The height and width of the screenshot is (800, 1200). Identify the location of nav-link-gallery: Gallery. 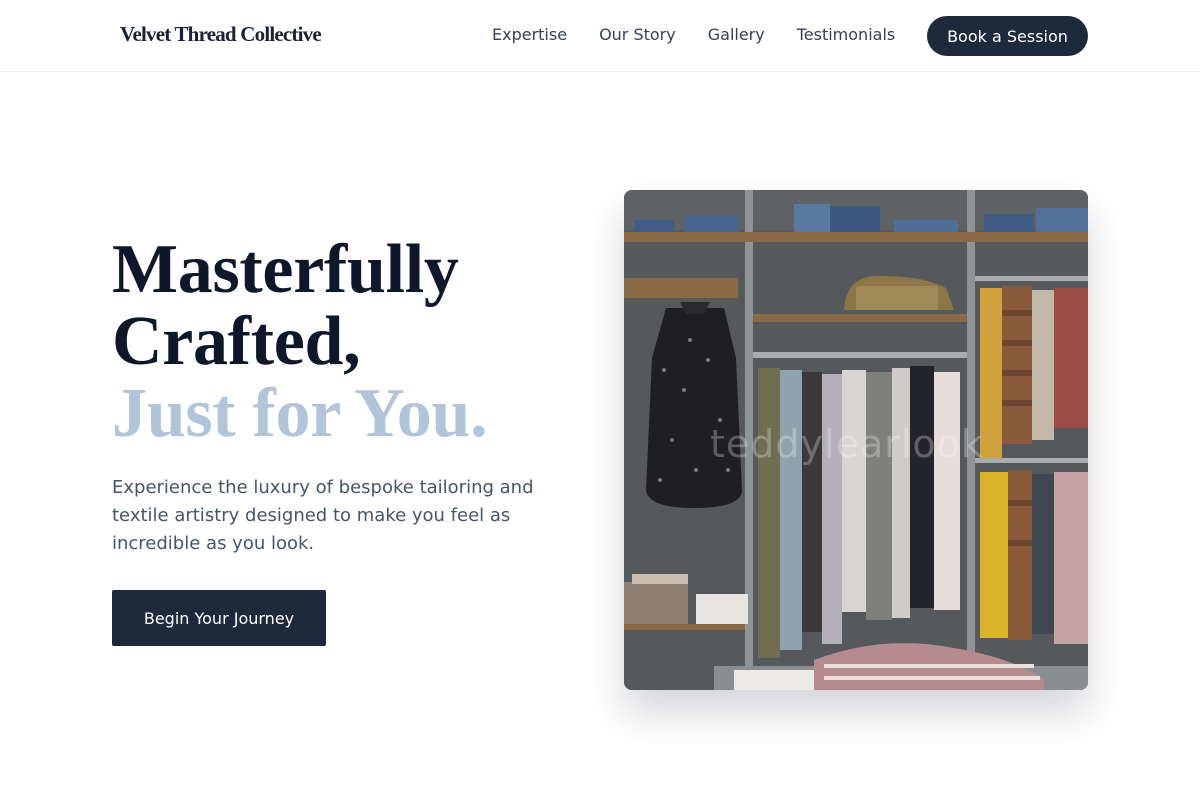
(736, 35).